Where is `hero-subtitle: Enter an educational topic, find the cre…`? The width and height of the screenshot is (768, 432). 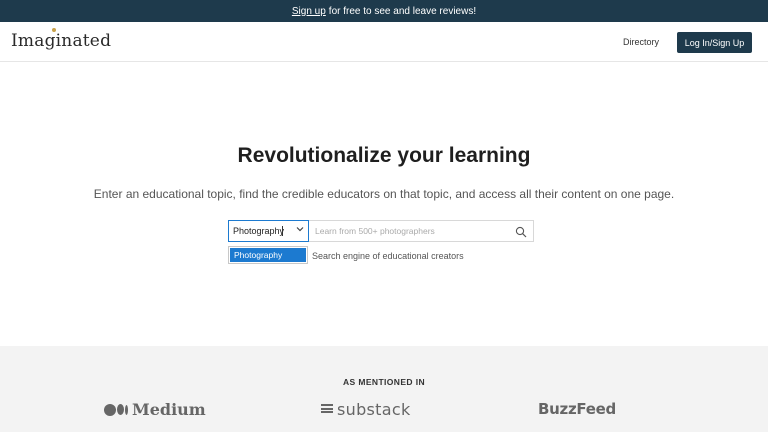
hero-subtitle: Enter an educational topic, find the cre… is located at coordinates (384, 194).